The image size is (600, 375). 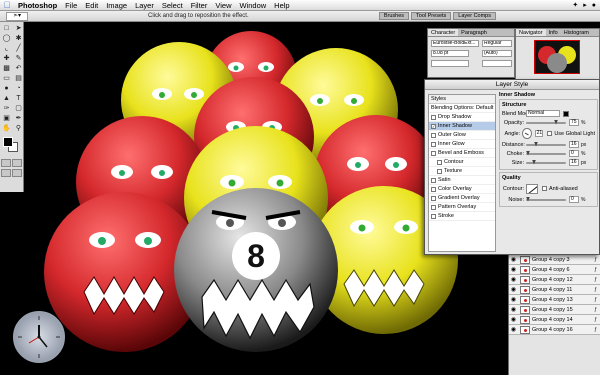 What do you see at coordinates (554, 270) in the screenshot?
I see `layer-row: ◉ Group 4 copy 6 ƒ` at bounding box center [554, 270].